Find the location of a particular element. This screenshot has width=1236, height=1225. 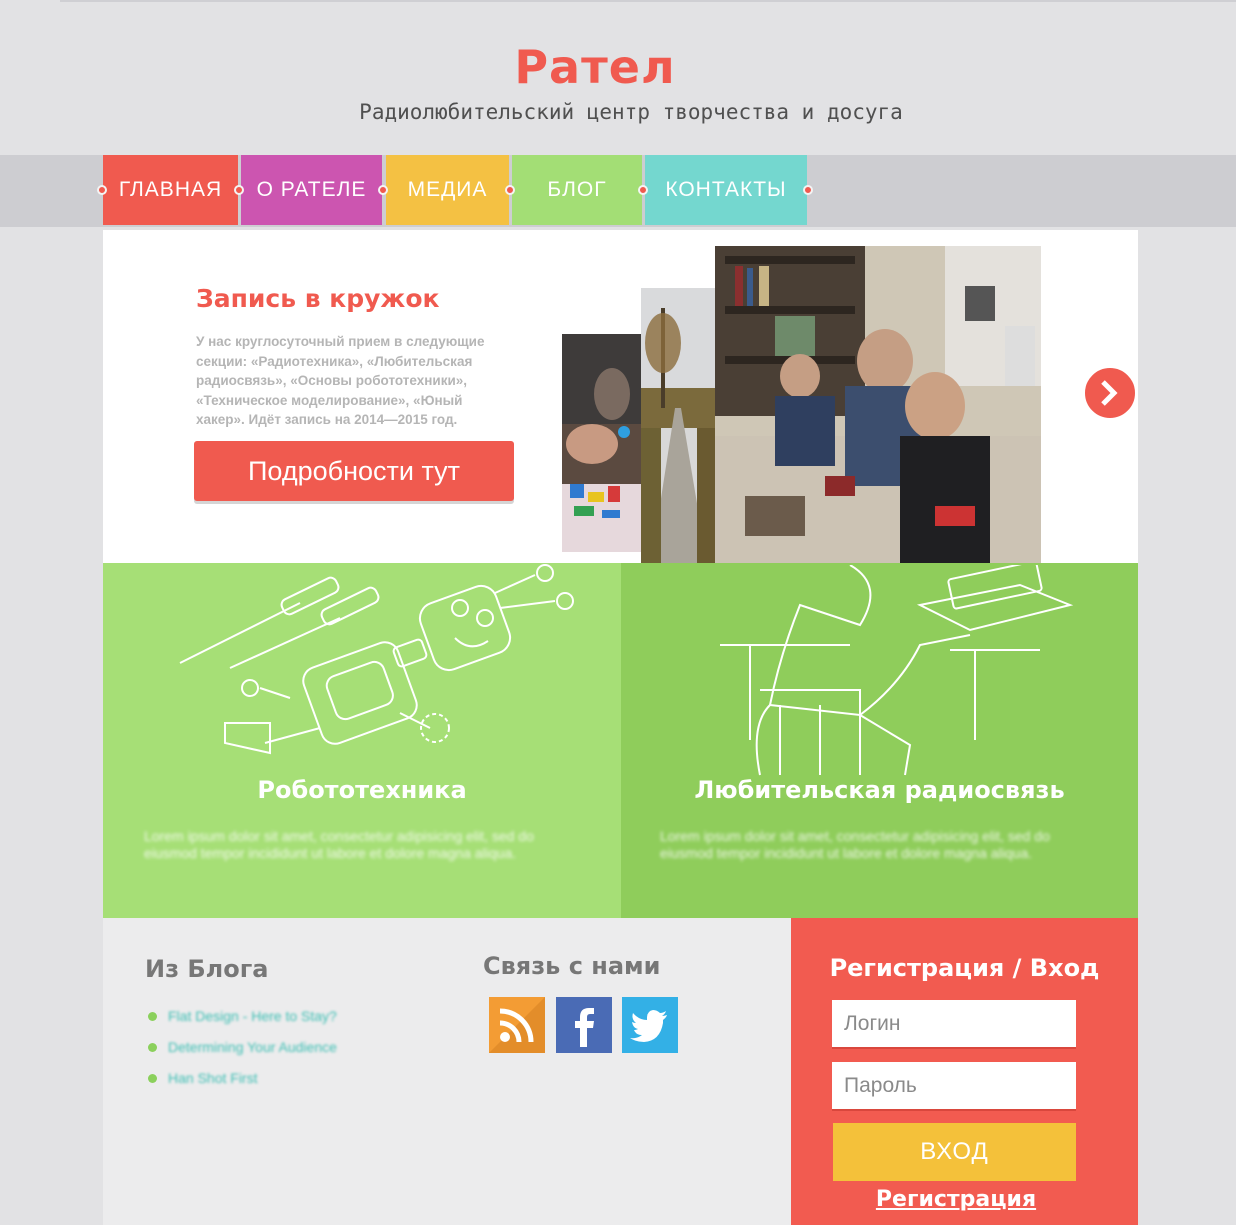

details-button: Подробности тут is located at coordinates (354, 471).